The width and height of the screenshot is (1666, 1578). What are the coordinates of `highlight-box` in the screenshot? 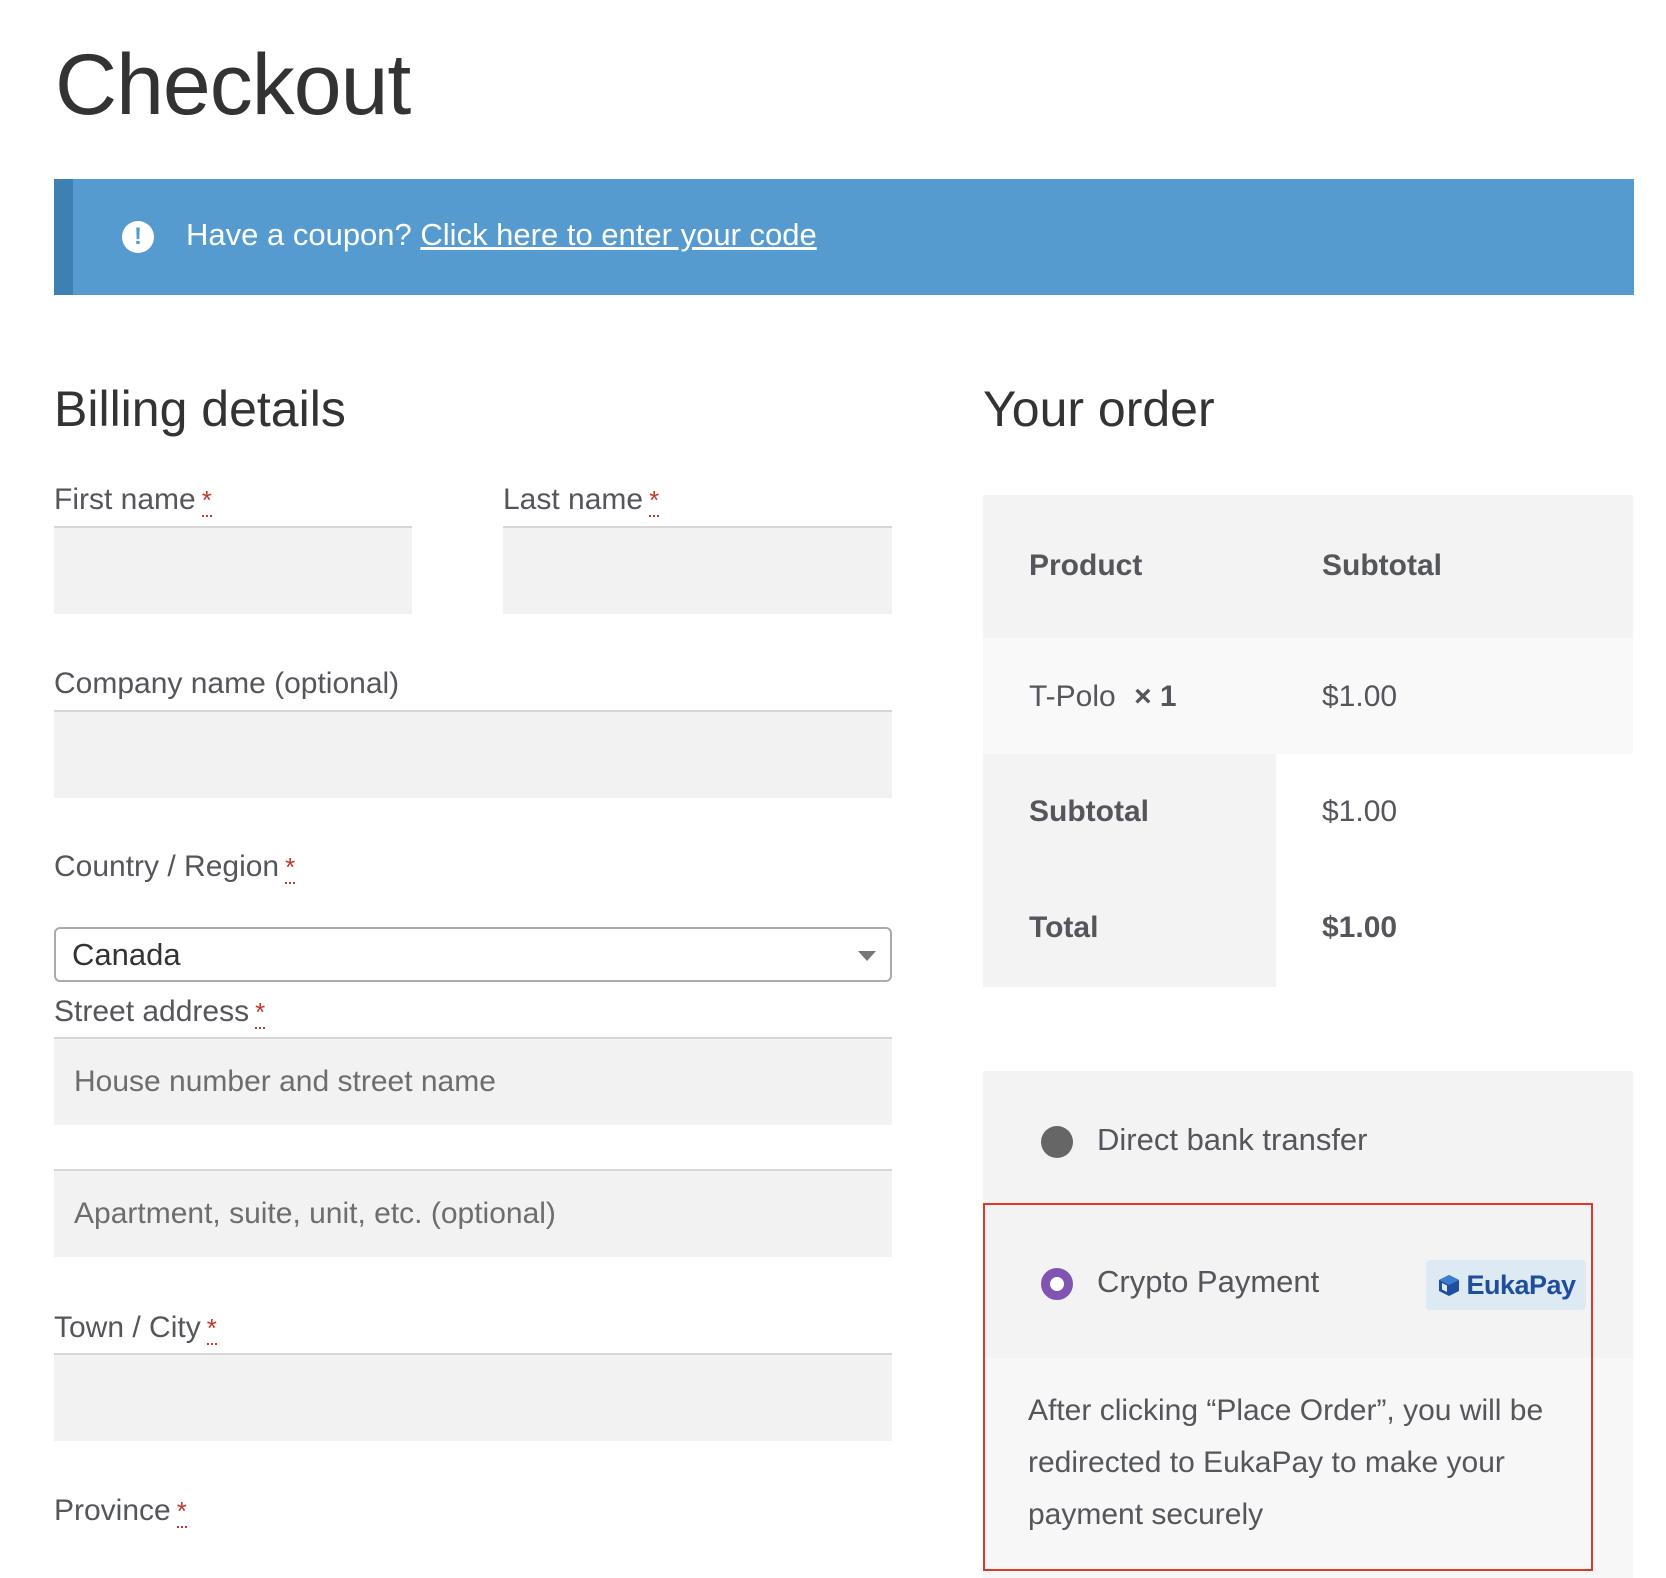 It's located at (1288, 1387).